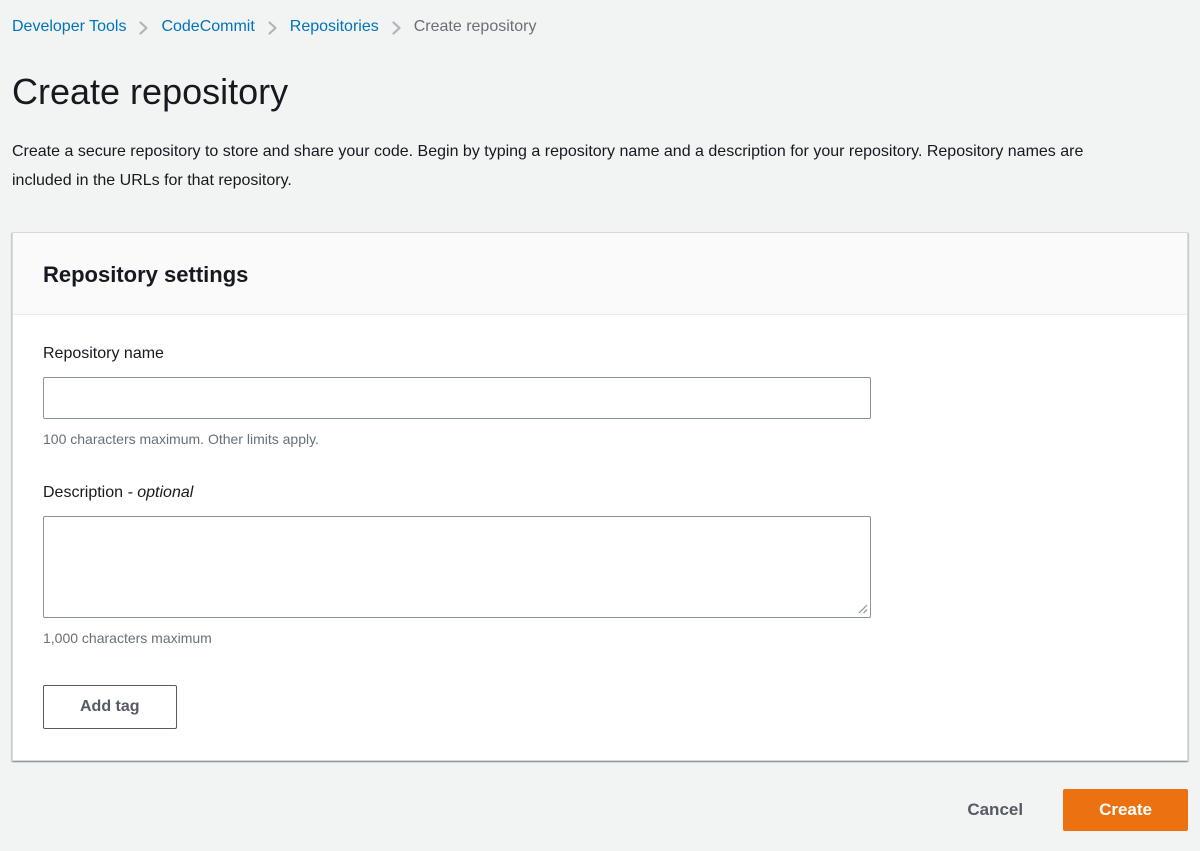  Describe the element at coordinates (1125, 810) in the screenshot. I see `create-button: Create` at that location.